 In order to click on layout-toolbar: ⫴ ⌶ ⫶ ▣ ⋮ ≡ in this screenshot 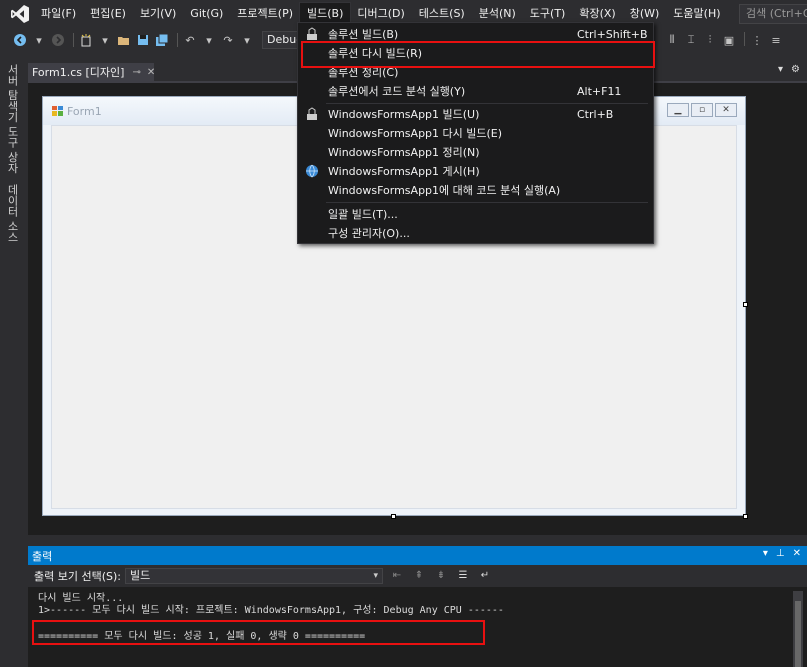, I will do `click(725, 40)`.